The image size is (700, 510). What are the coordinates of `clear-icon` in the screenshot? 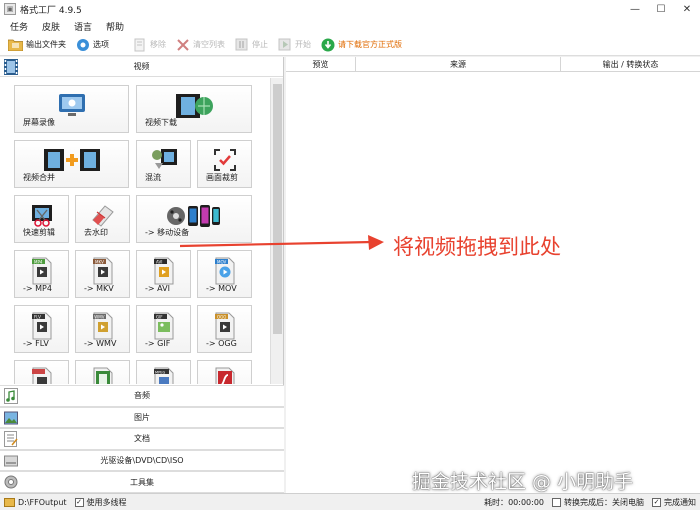 It's located at (182, 44).